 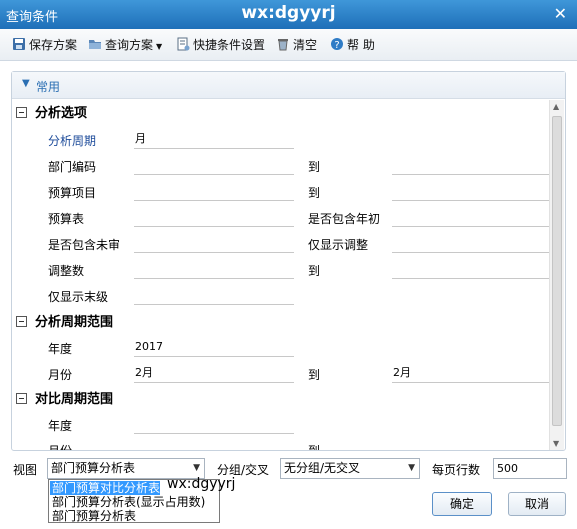 What do you see at coordinates (462, 504) in the screenshot?
I see `ok-button: 确定` at bounding box center [462, 504].